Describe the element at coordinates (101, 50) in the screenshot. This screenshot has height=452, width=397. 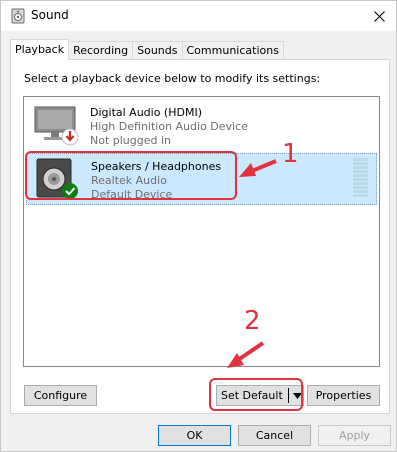
I see `tab-recording: Recording` at that location.